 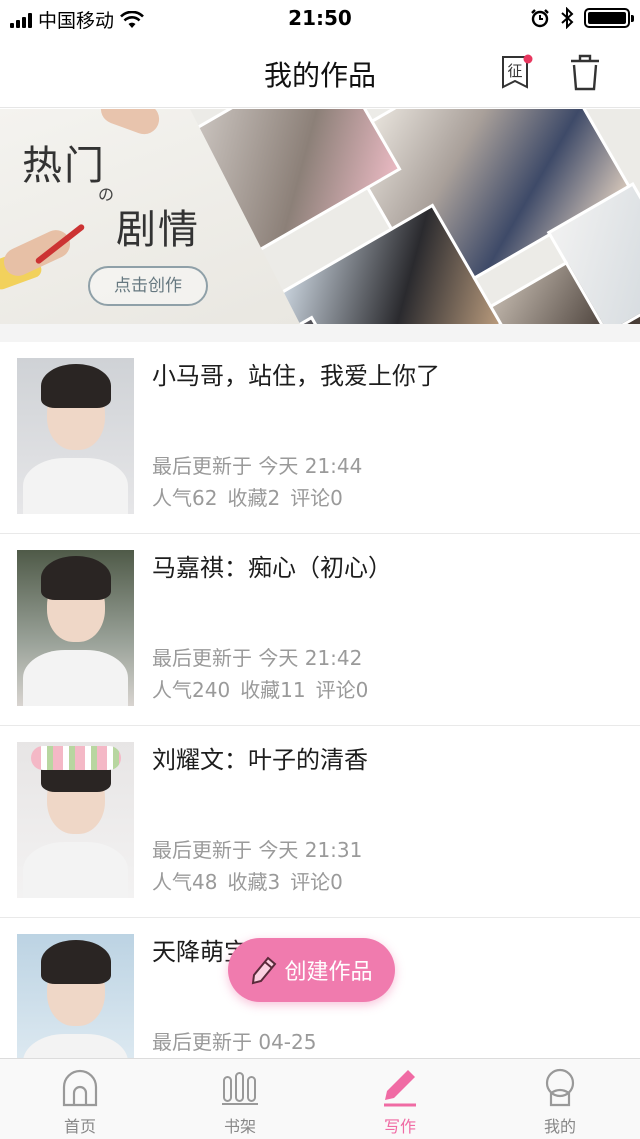 I want to click on tab-home-label: 首页, so click(x=79, y=1126).